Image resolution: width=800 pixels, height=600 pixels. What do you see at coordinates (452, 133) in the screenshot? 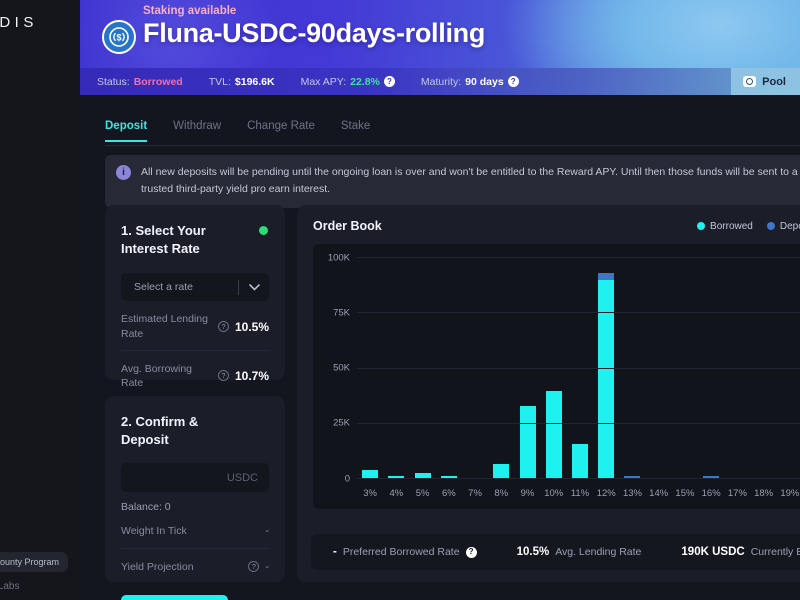
I see `action-tabs: Deposit Withdraw Change Rate Stake` at bounding box center [452, 133].